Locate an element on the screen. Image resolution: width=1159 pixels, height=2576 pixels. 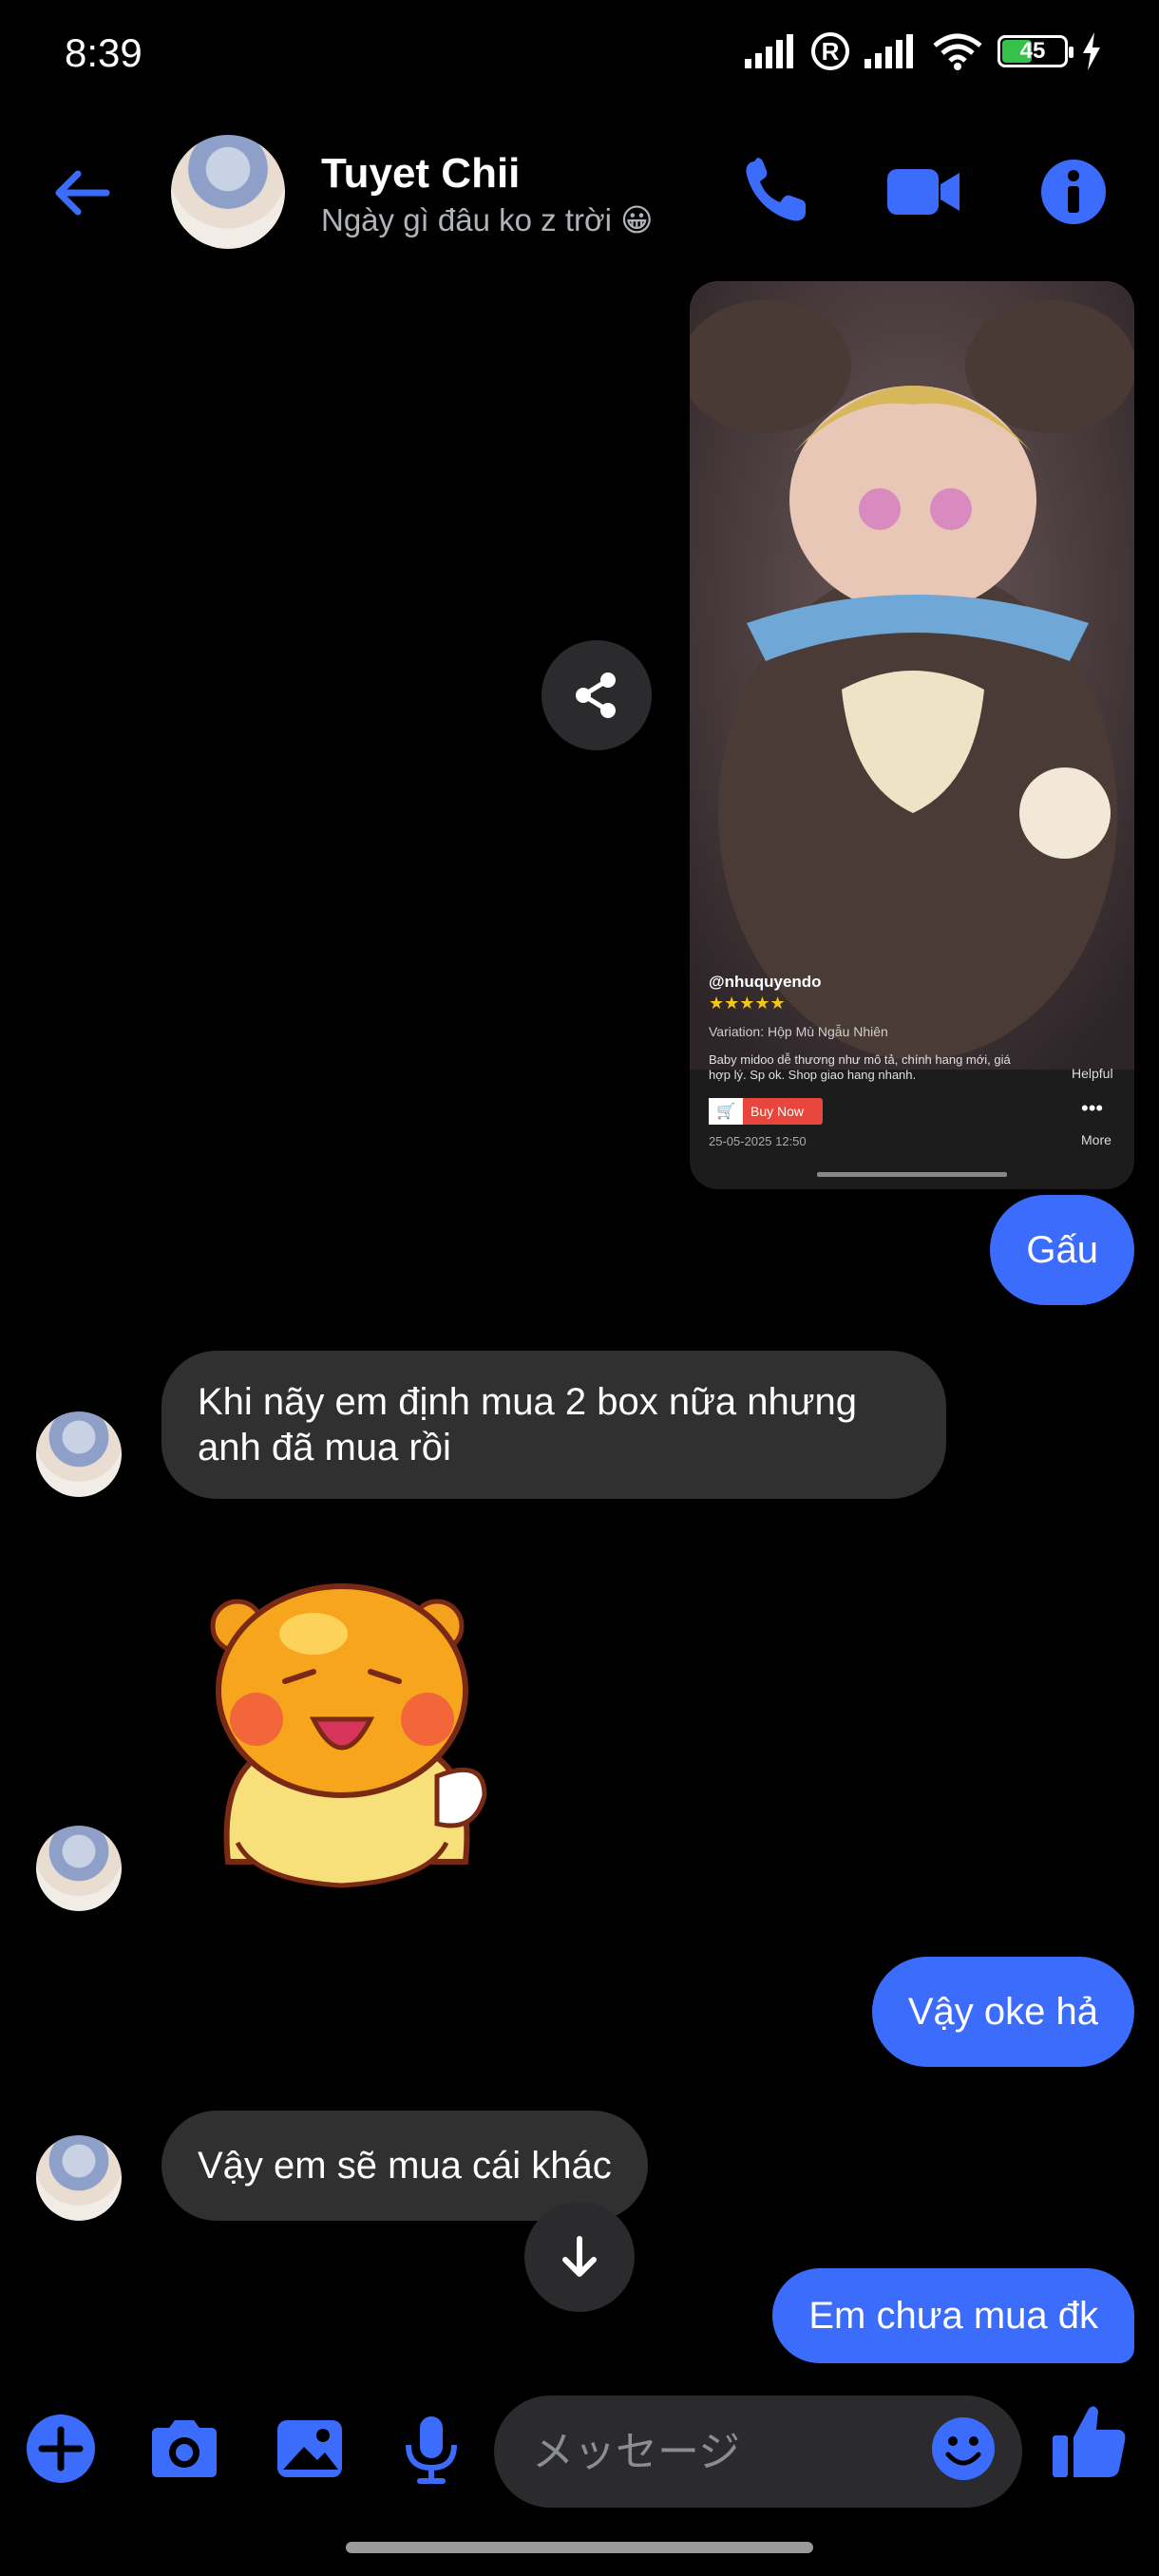
post-username: @nhuquyendo is located at coordinates (765, 982).